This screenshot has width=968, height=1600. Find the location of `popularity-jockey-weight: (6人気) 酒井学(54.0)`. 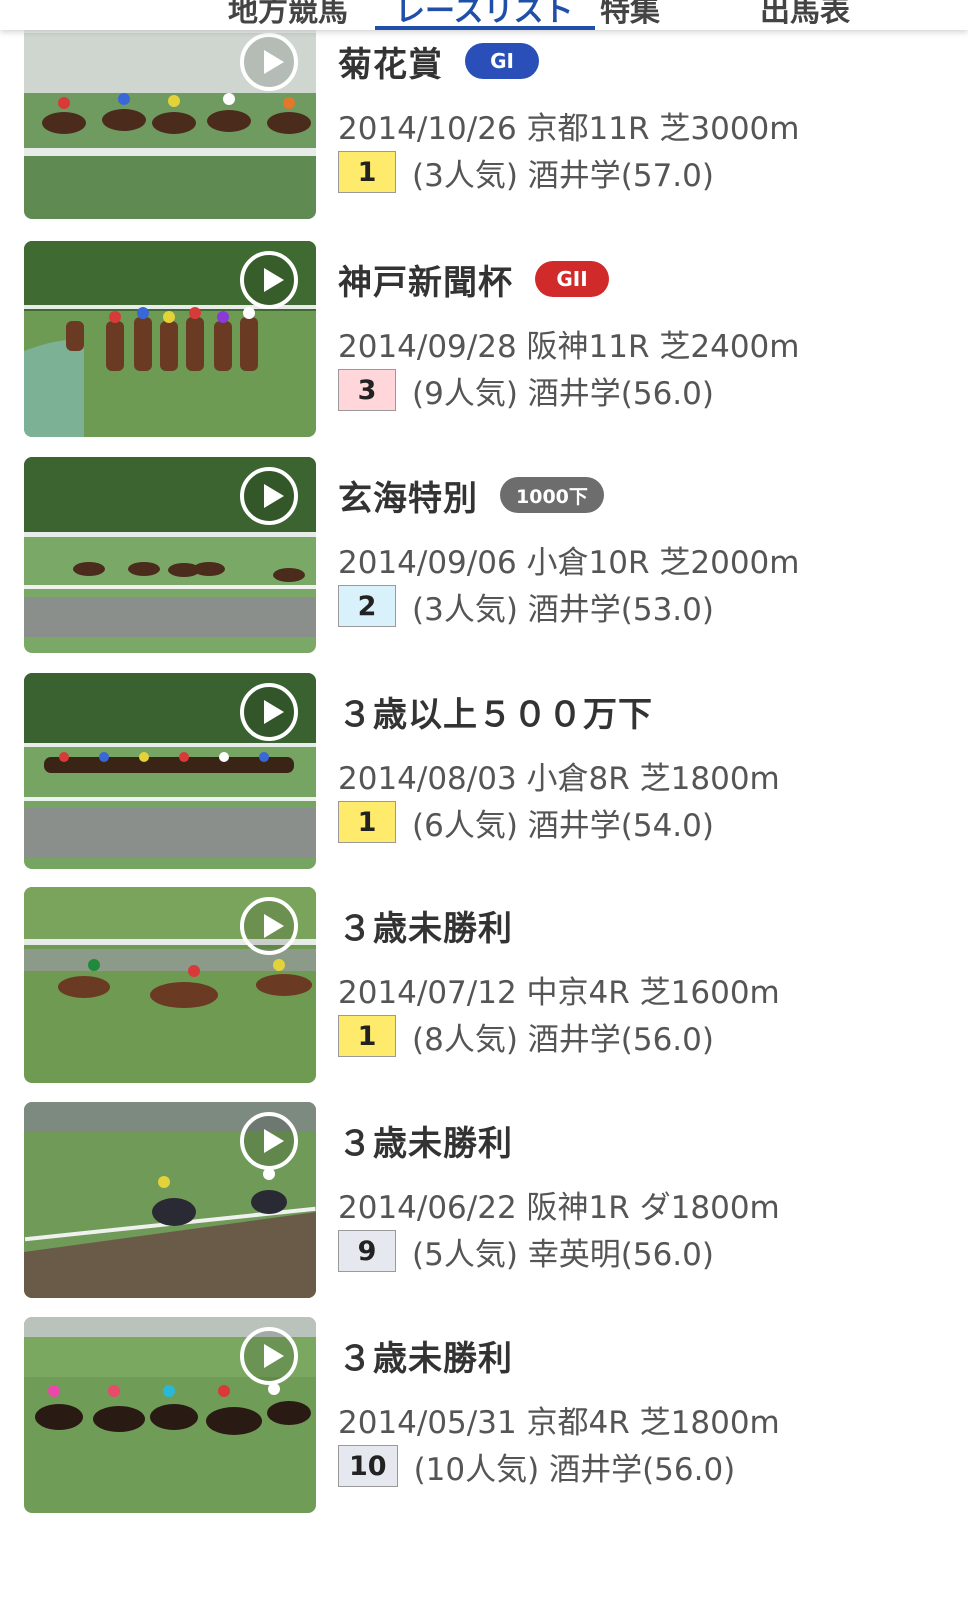

popularity-jockey-weight: (6人気) 酒井学(54.0) is located at coordinates (563, 825).